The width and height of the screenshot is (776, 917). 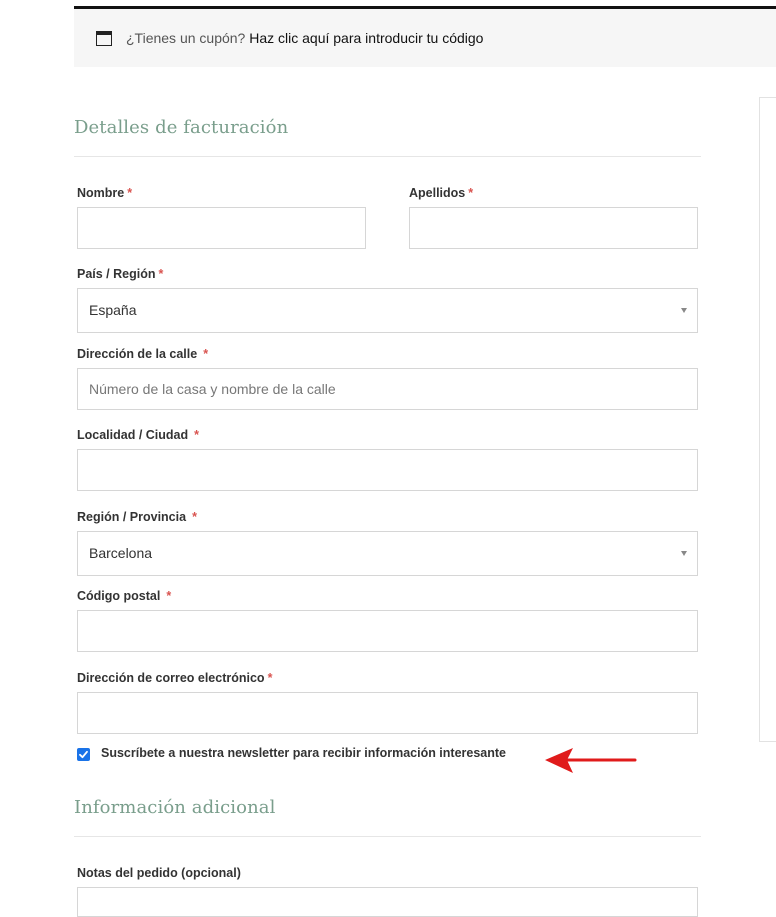 What do you see at coordinates (767, 419) in the screenshot?
I see `order-review-panel` at bounding box center [767, 419].